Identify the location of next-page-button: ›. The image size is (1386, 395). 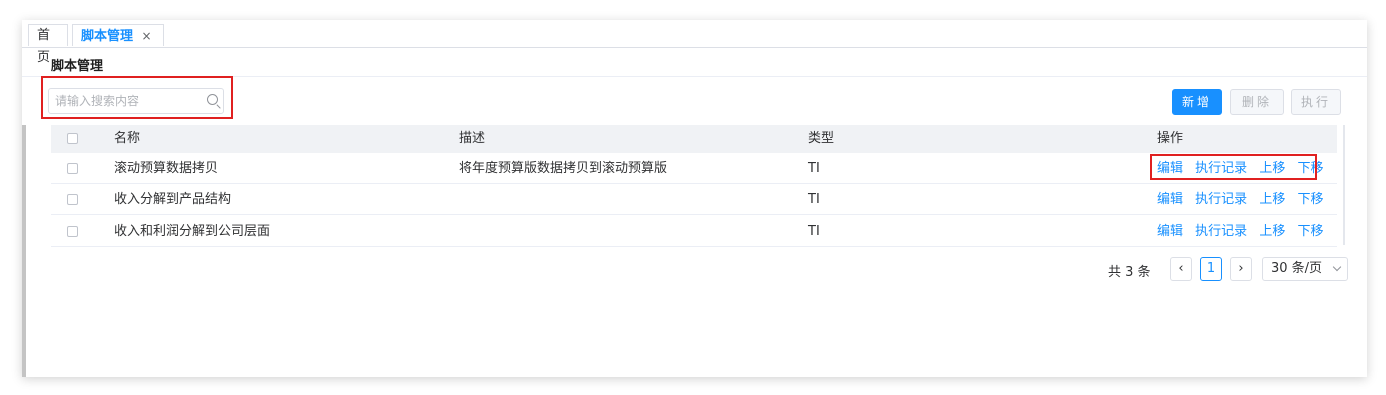
(1241, 269).